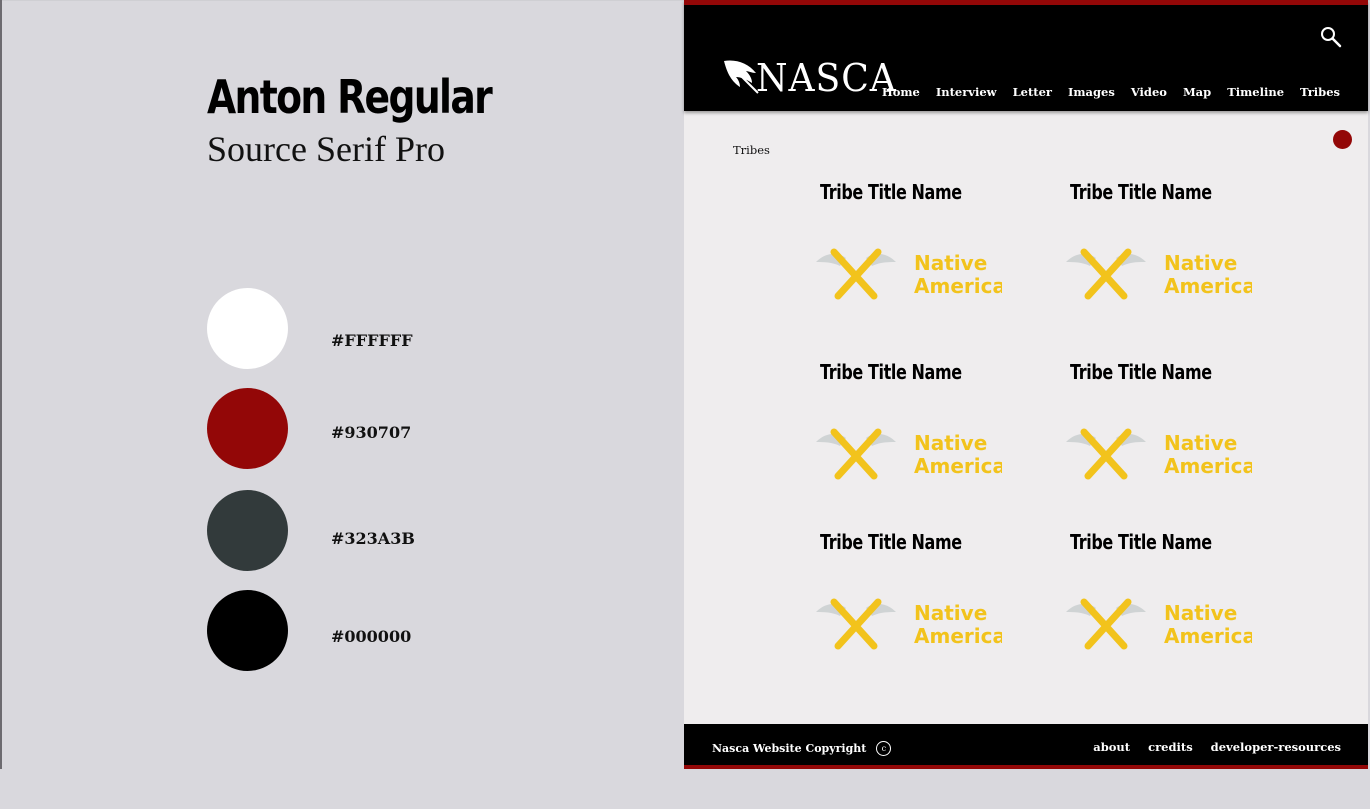  What do you see at coordinates (373, 538) in the screenshot?
I see `swatch-label-gray: #323A3B` at bounding box center [373, 538].